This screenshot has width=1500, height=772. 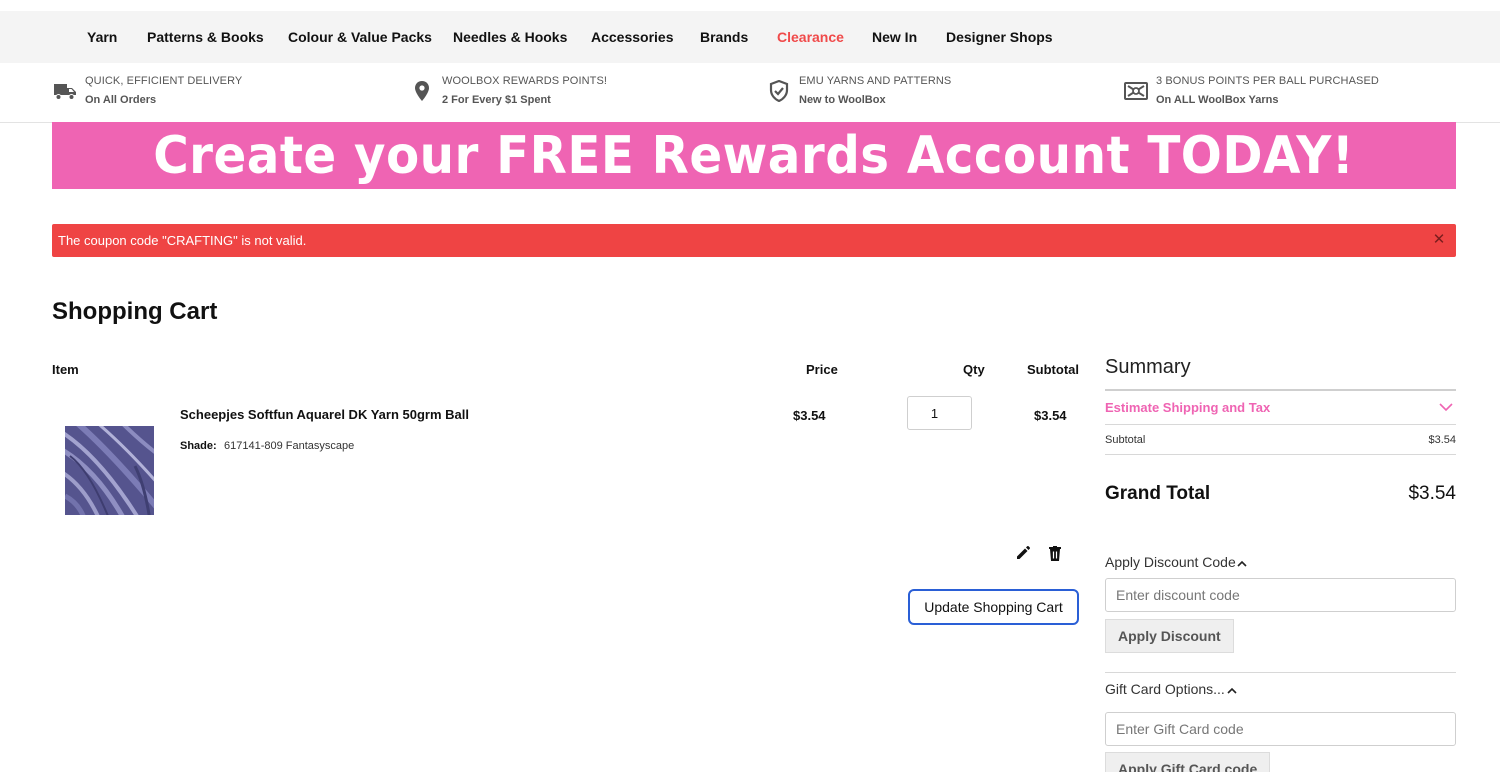 What do you see at coordinates (1188, 762) in the screenshot?
I see `apply-gift-card-button: Apply Gift Card code` at bounding box center [1188, 762].